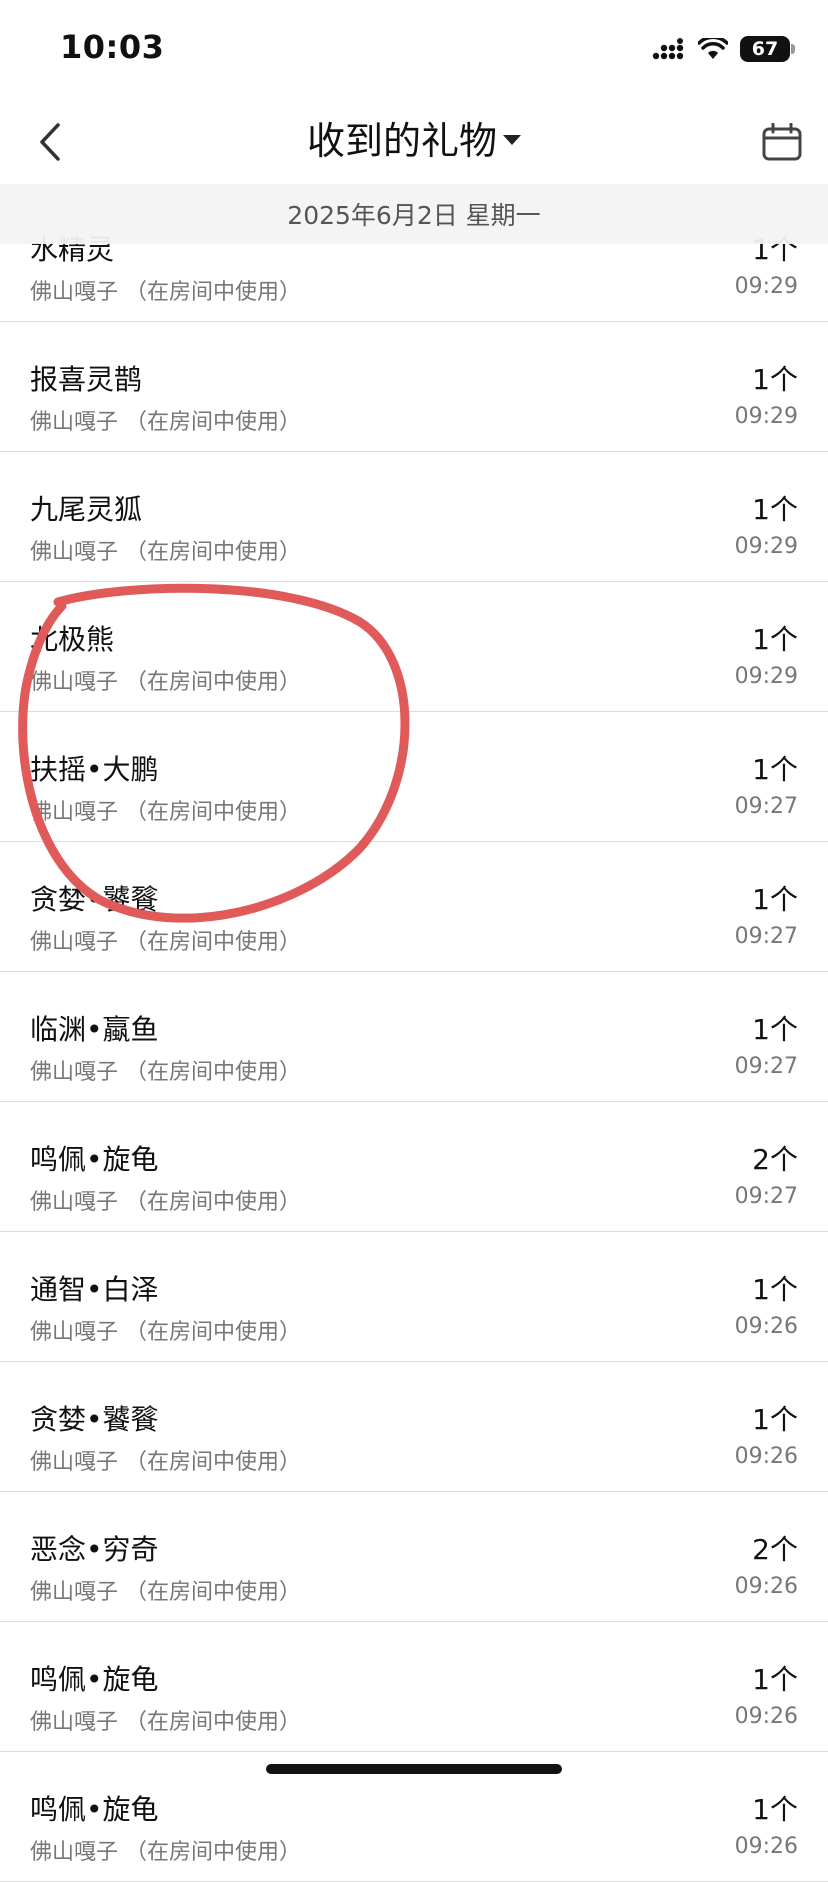 Image resolution: width=828 pixels, height=1882 pixels. What do you see at coordinates (512, 139) in the screenshot?
I see `caret-down-icon` at bounding box center [512, 139].